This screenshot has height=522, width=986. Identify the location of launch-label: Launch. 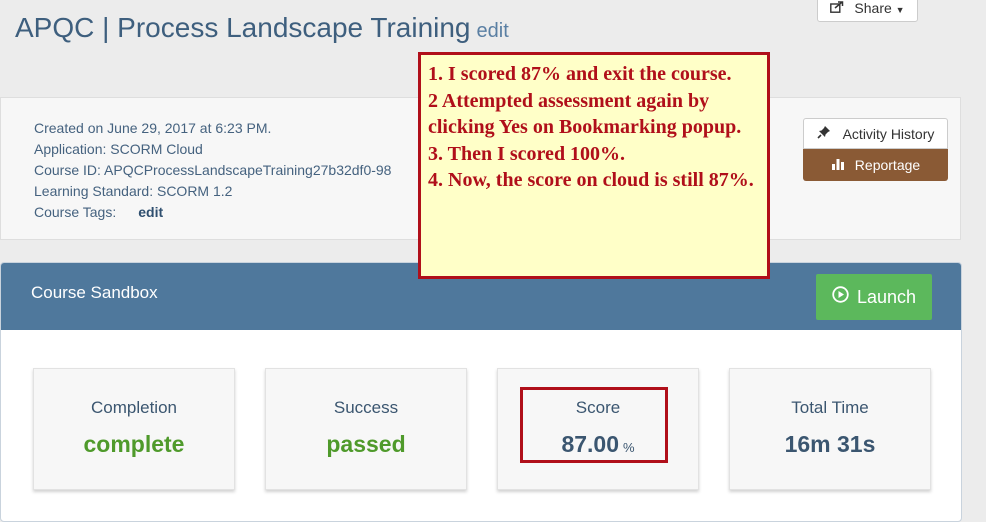
(886, 296).